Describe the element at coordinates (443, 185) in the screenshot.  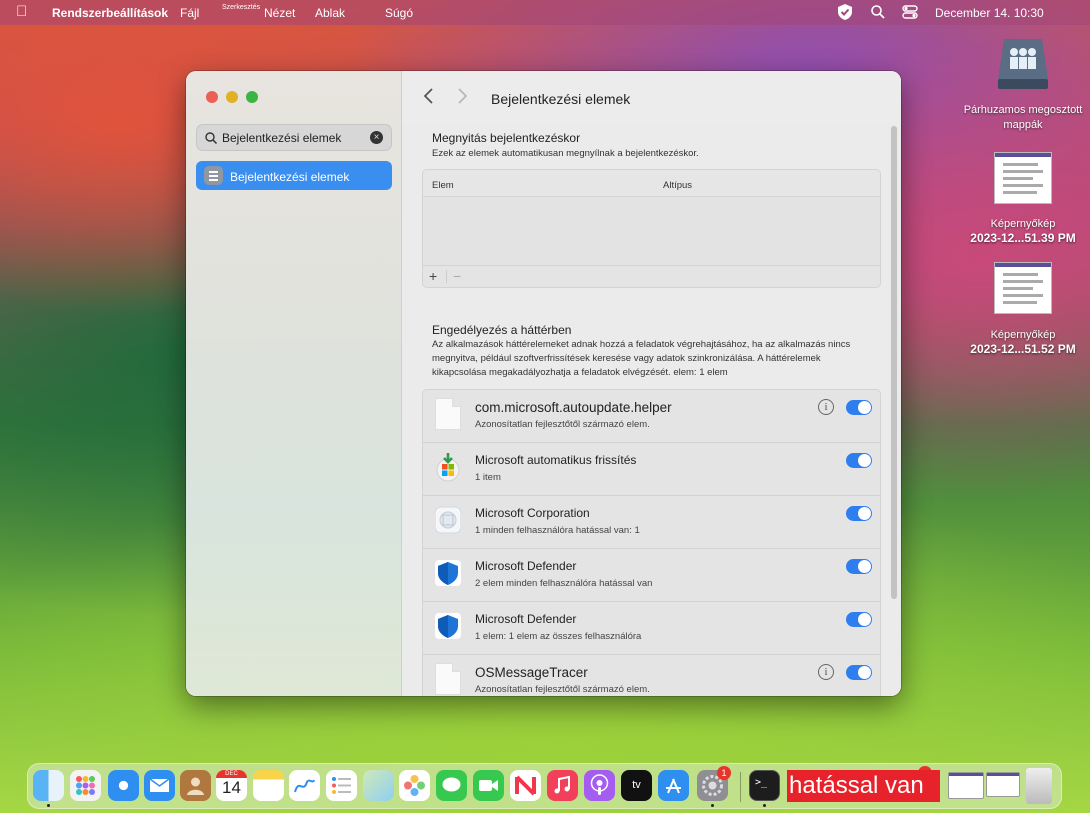
I see `column-header-item: Elem` at that location.